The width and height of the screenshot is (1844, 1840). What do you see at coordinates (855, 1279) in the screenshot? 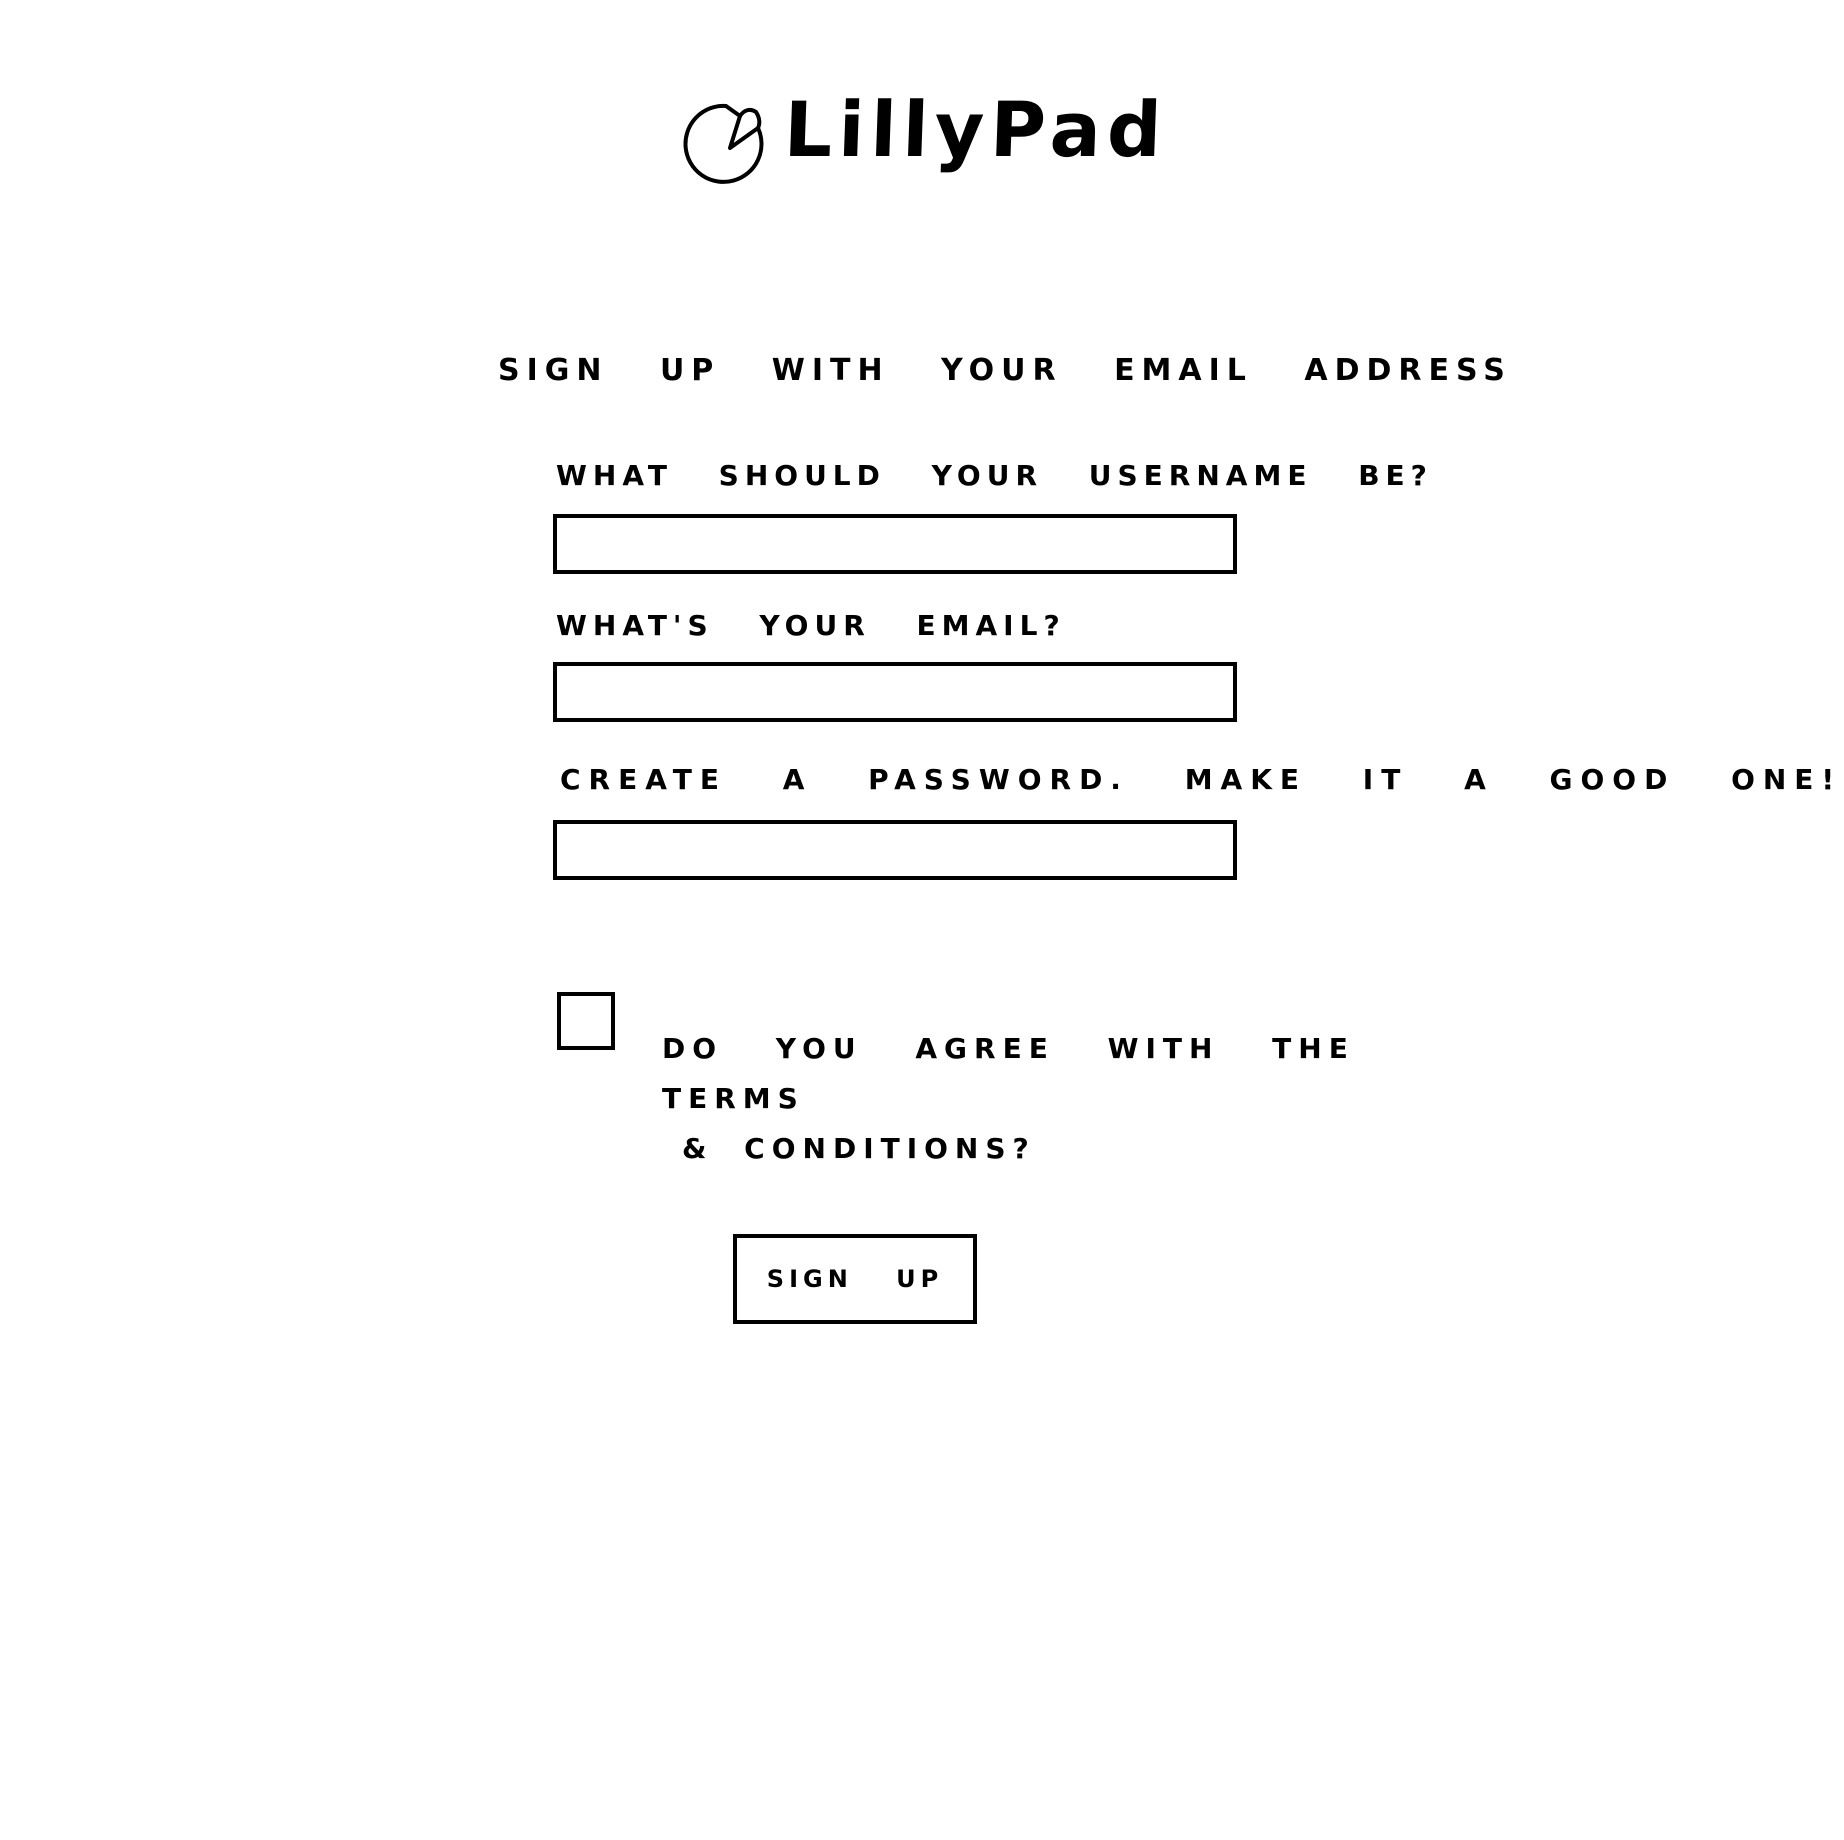
I see `sign-up-button: Sign up` at bounding box center [855, 1279].